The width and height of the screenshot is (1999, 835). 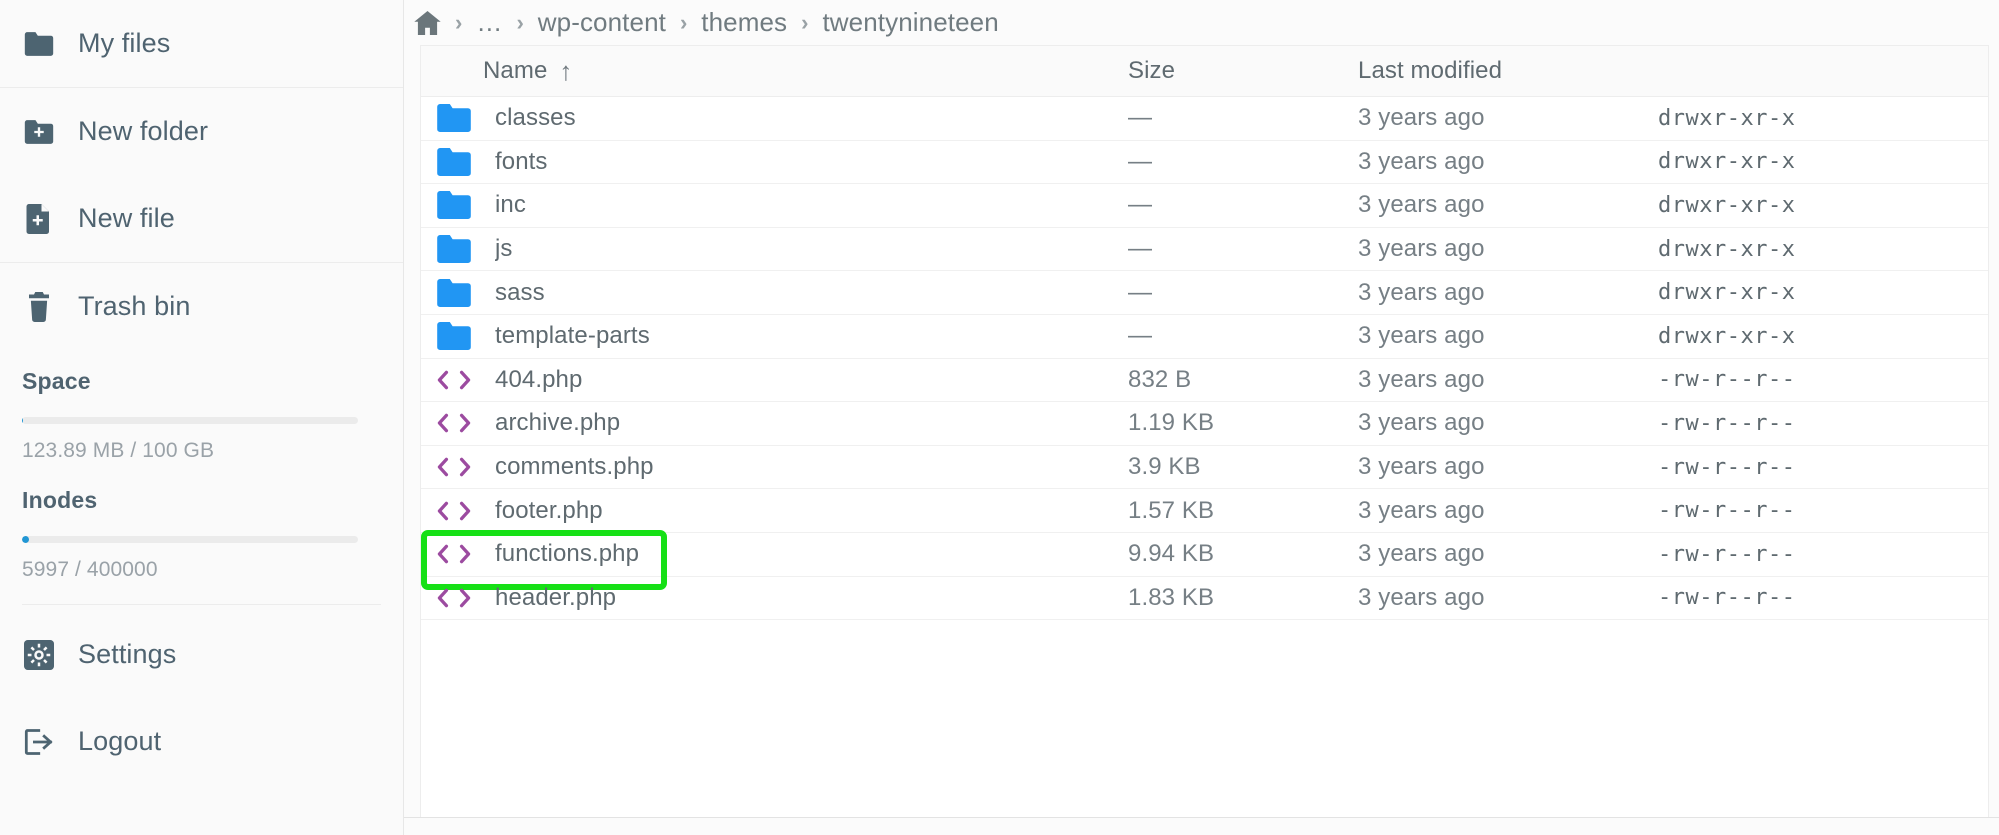 I want to click on sidebar-item-settings: Settings, so click(x=201, y=654).